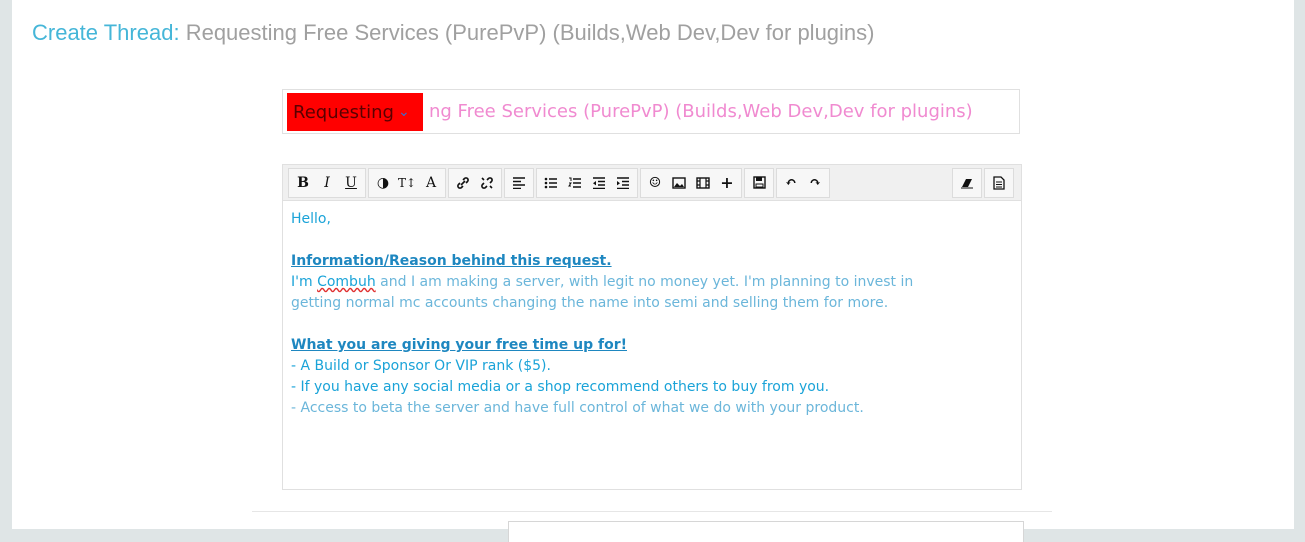  What do you see at coordinates (551, 183) in the screenshot?
I see `bullet-list-icon` at bounding box center [551, 183].